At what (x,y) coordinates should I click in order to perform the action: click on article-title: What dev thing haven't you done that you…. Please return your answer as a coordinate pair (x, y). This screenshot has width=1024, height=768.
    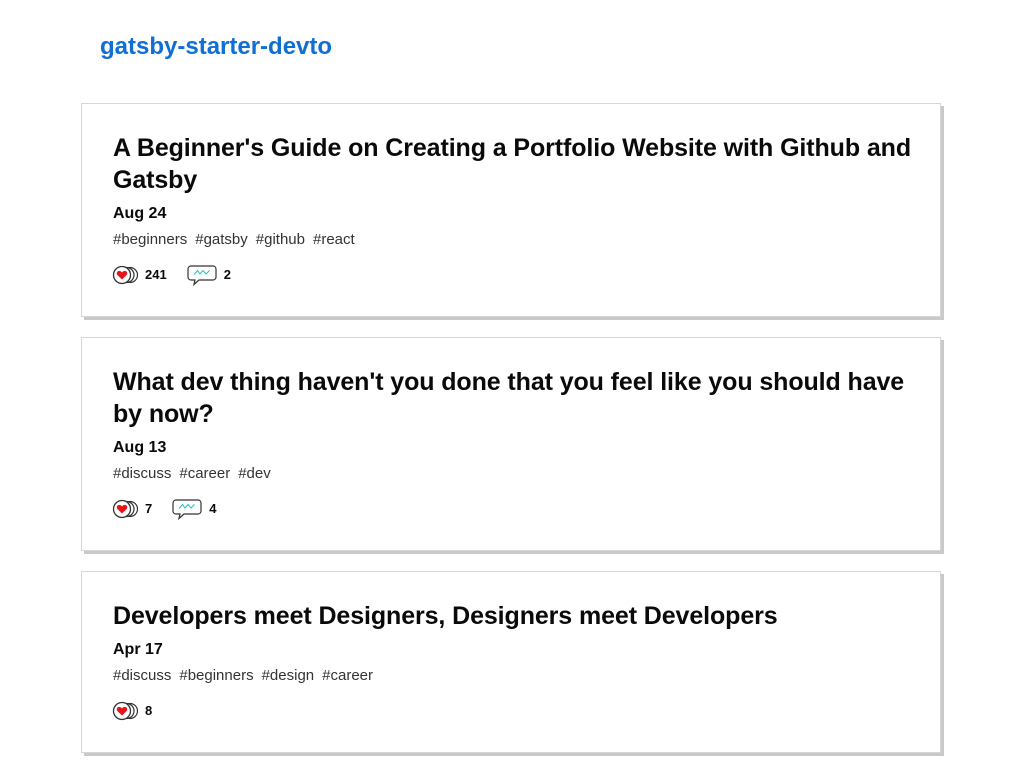
    Looking at the image, I should click on (513, 398).